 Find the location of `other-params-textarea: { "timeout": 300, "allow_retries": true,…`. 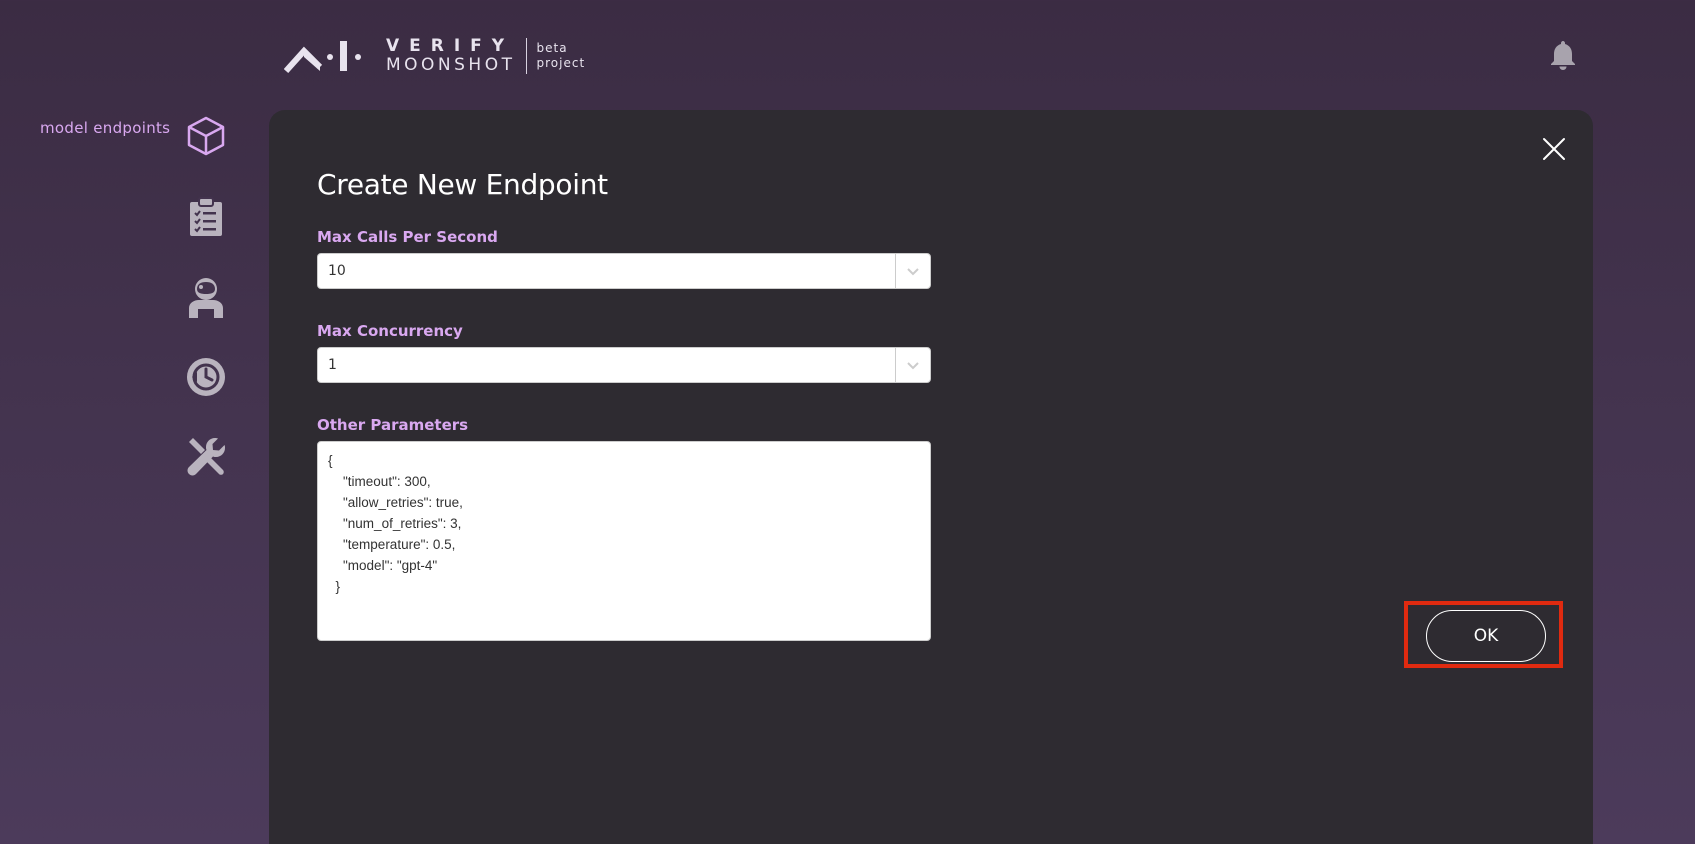

other-params-textarea: { "timeout": 300, "allow_retries": true,… is located at coordinates (624, 541).